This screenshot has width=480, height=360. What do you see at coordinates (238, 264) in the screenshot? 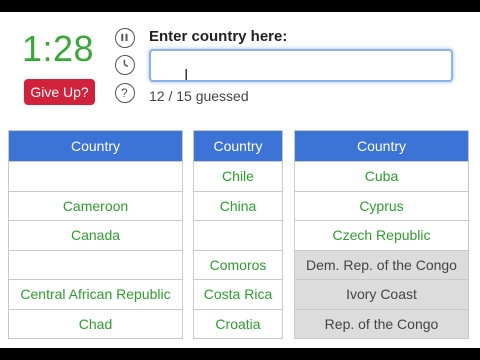
I see `country-cell: Comoros` at bounding box center [238, 264].